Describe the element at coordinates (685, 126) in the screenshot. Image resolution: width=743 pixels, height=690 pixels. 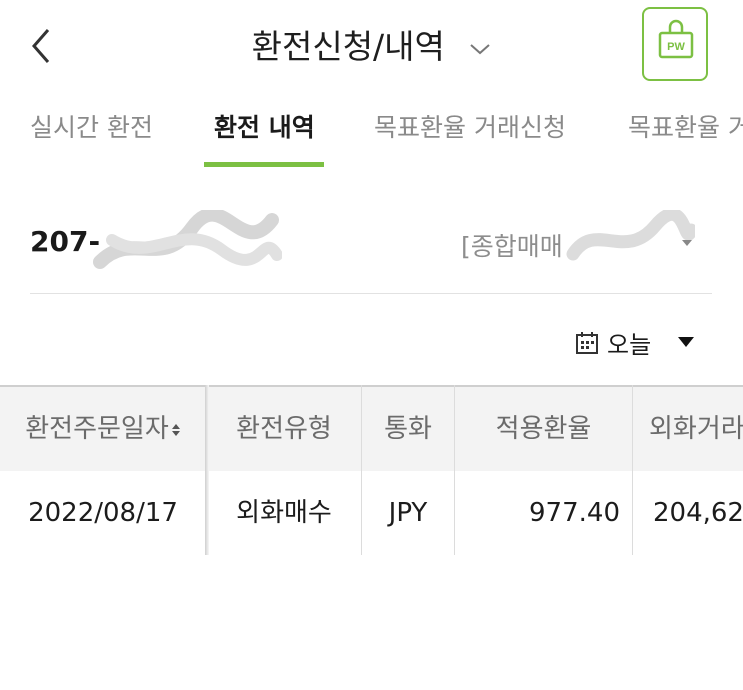
I see `tab-target-rate-more: 목표환율 거` at that location.